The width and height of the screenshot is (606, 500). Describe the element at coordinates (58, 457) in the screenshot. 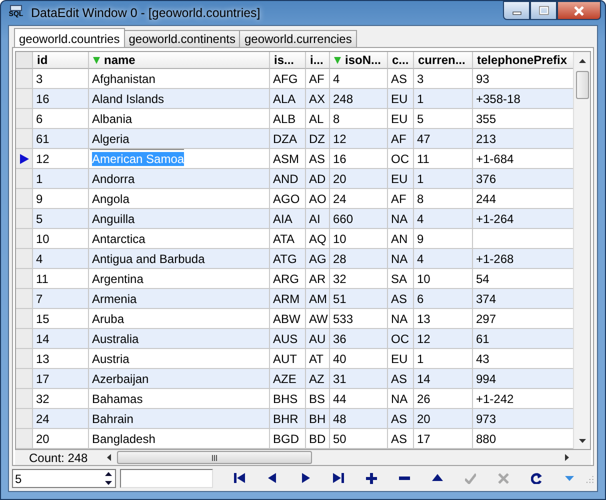

I see `record-count: Count: 248` at that location.